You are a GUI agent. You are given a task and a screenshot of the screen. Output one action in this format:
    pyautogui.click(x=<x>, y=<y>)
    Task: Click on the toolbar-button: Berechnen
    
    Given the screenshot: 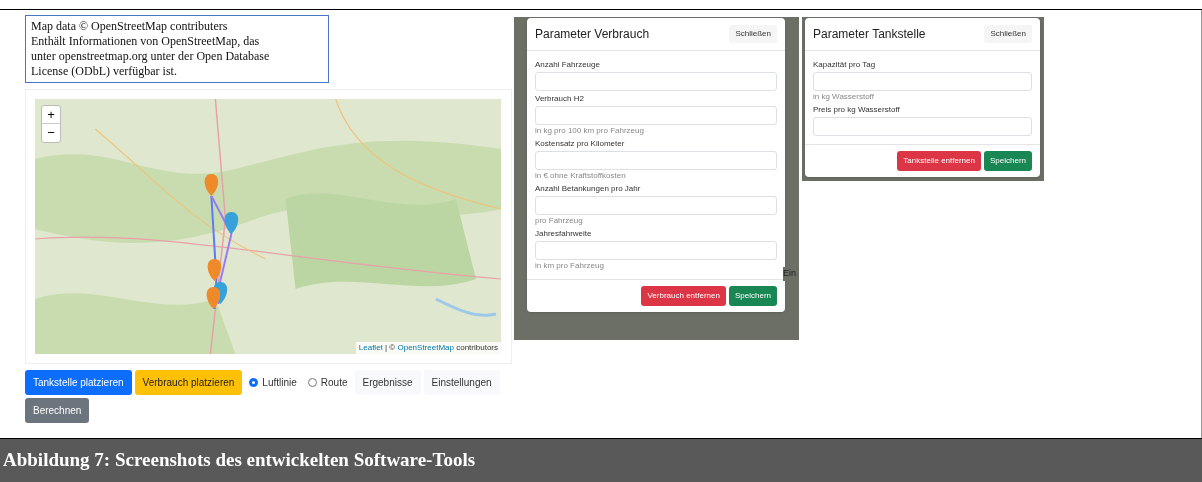 What is the action you would take?
    pyautogui.click(x=57, y=410)
    